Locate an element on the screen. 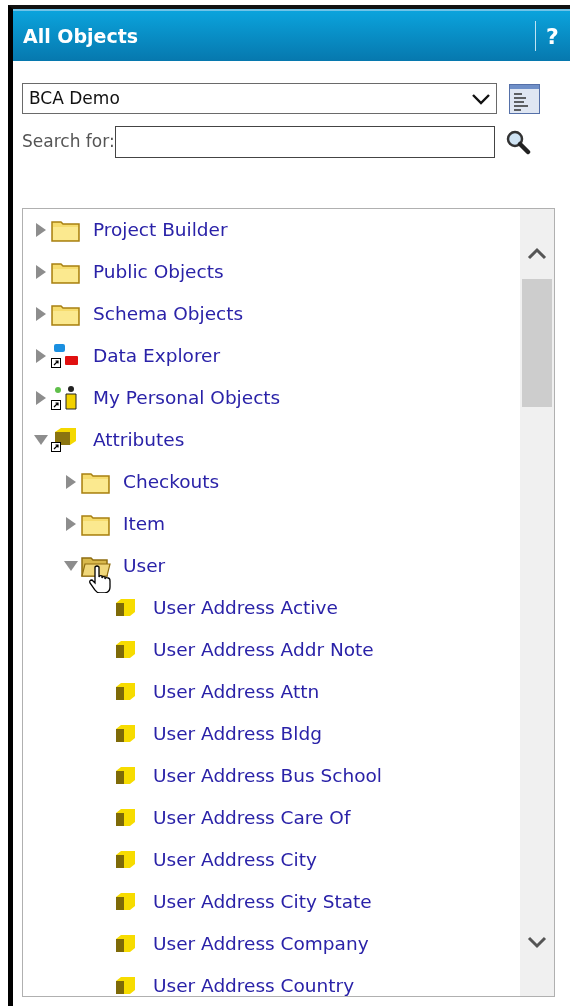 This screenshot has width=570, height=1006. search-icon is located at coordinates (517, 142).